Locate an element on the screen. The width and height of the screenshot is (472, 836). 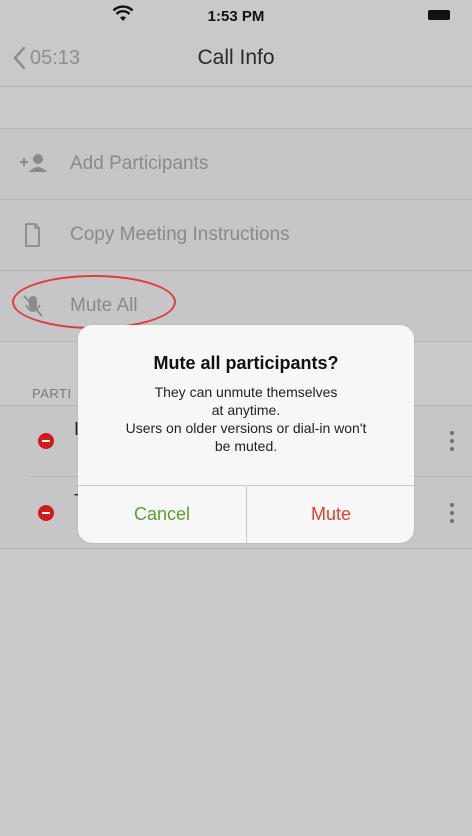
alert-message-line: Users on older versions or dial-in won't is located at coordinates (246, 428).